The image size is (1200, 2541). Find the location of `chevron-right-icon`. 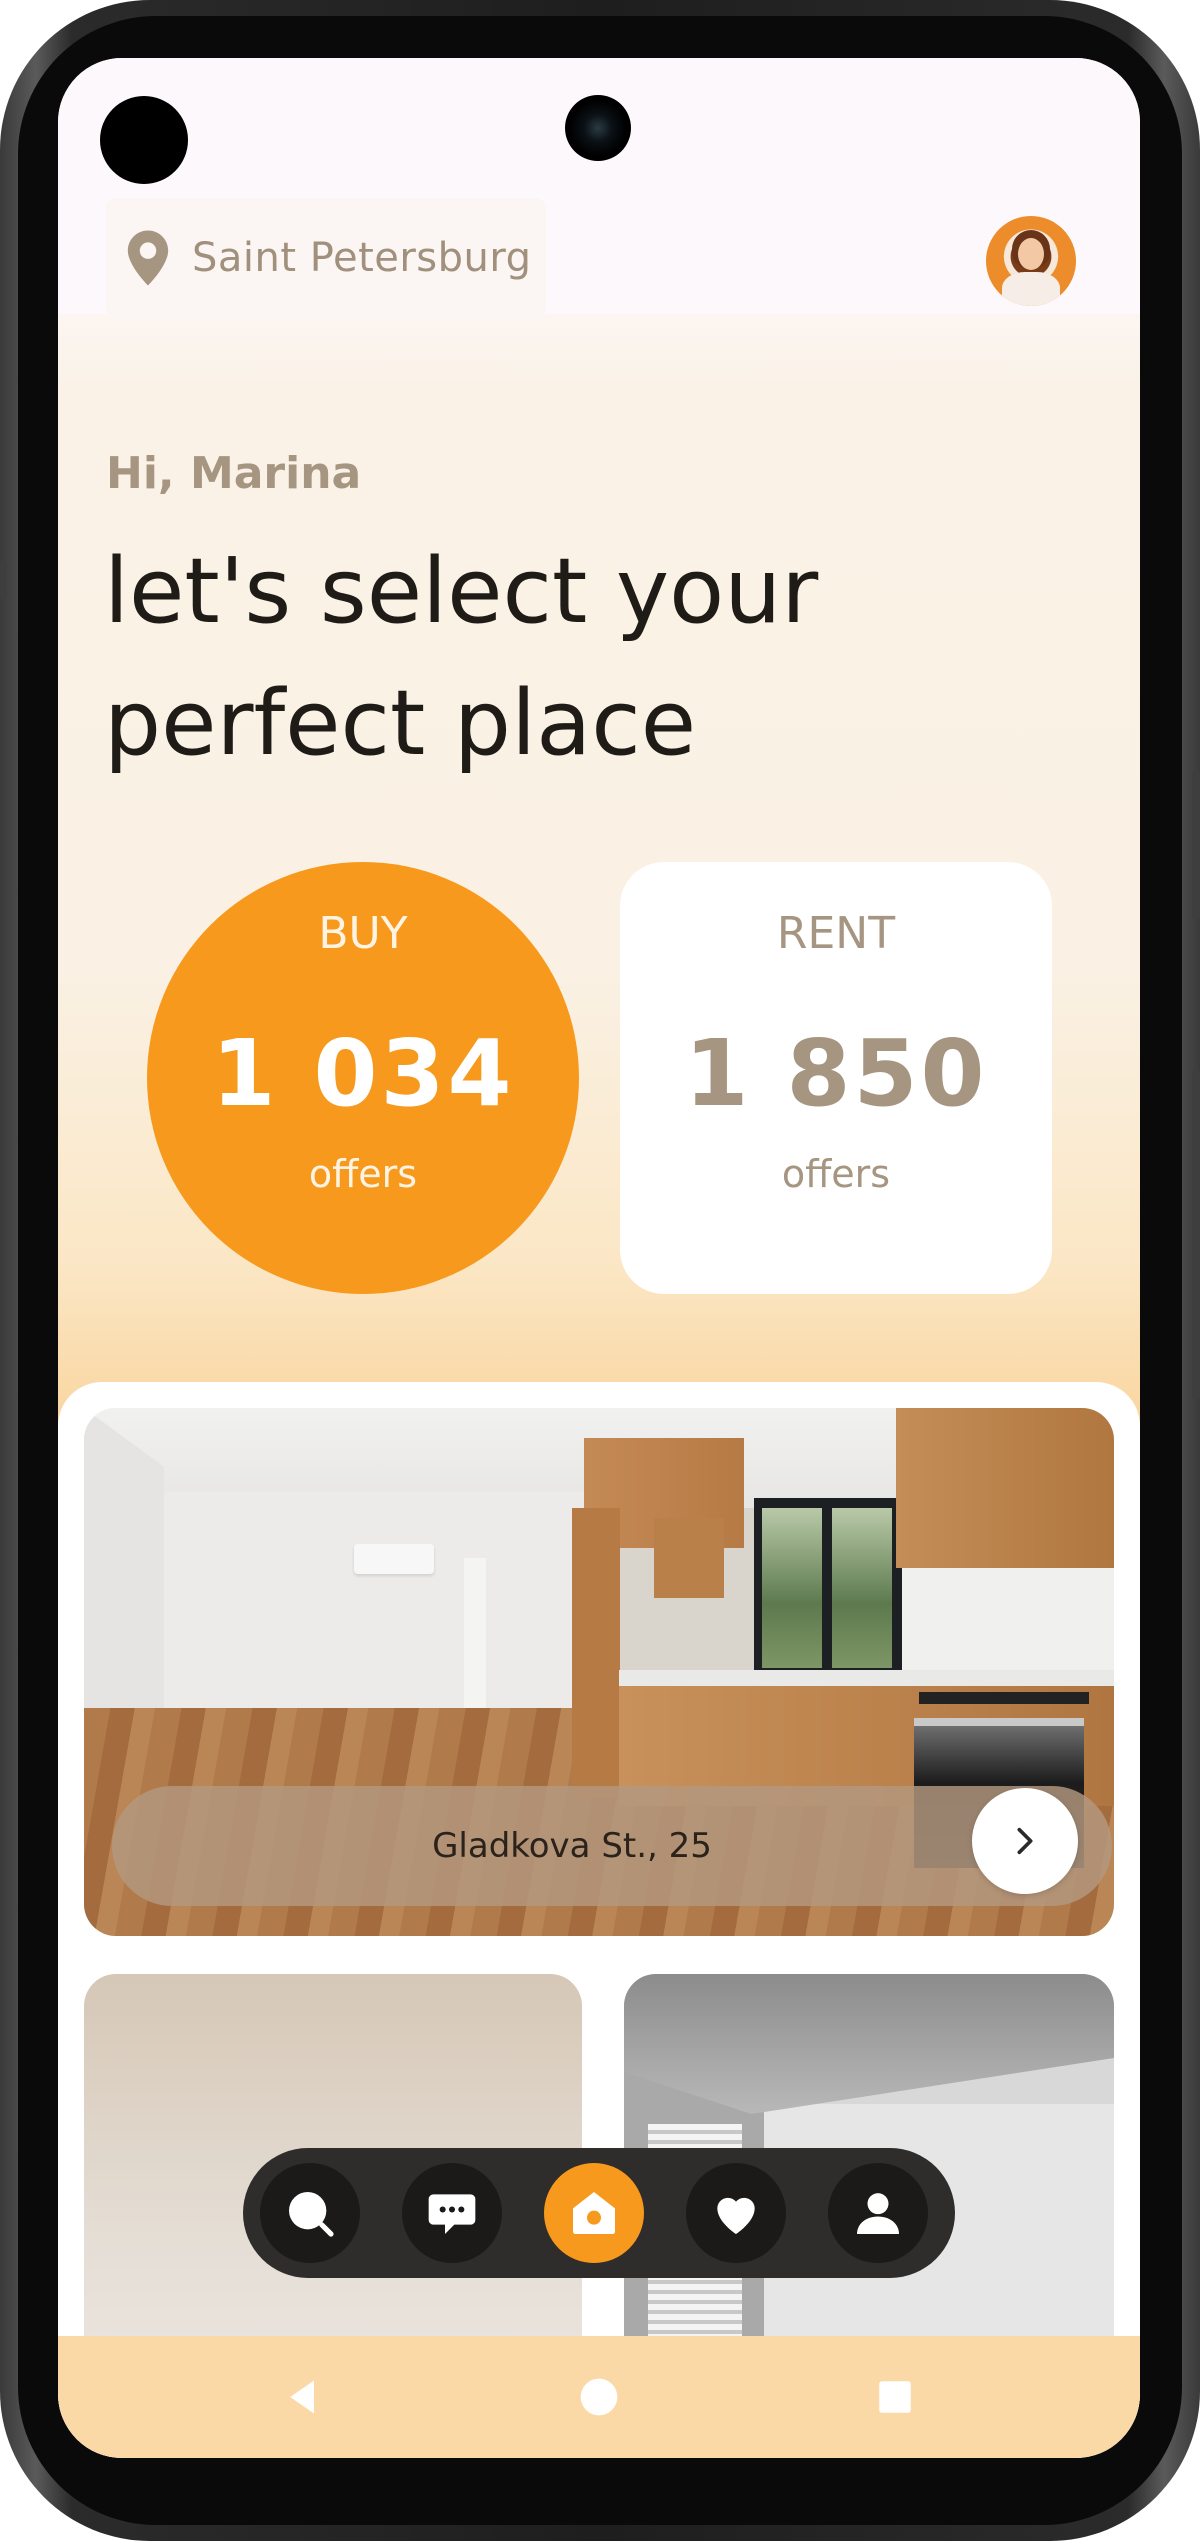

chevron-right-icon is located at coordinates (1025, 1841).